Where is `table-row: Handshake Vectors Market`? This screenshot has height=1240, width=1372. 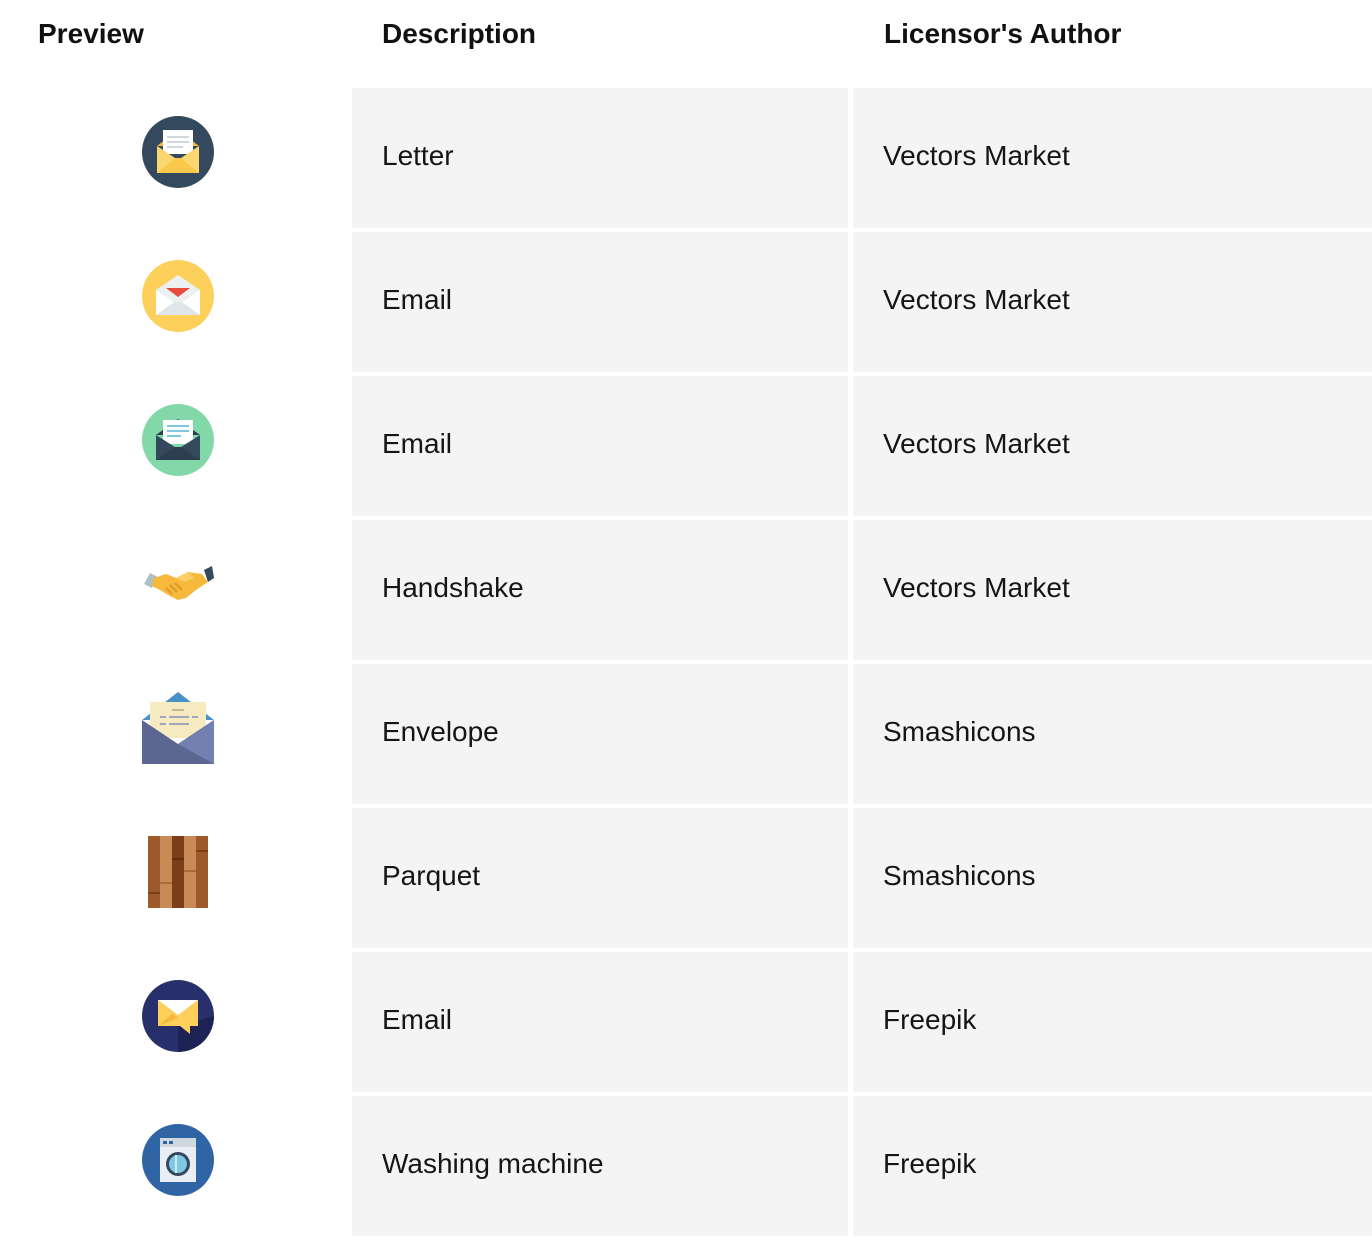 table-row: Handshake Vectors Market is located at coordinates (686, 592).